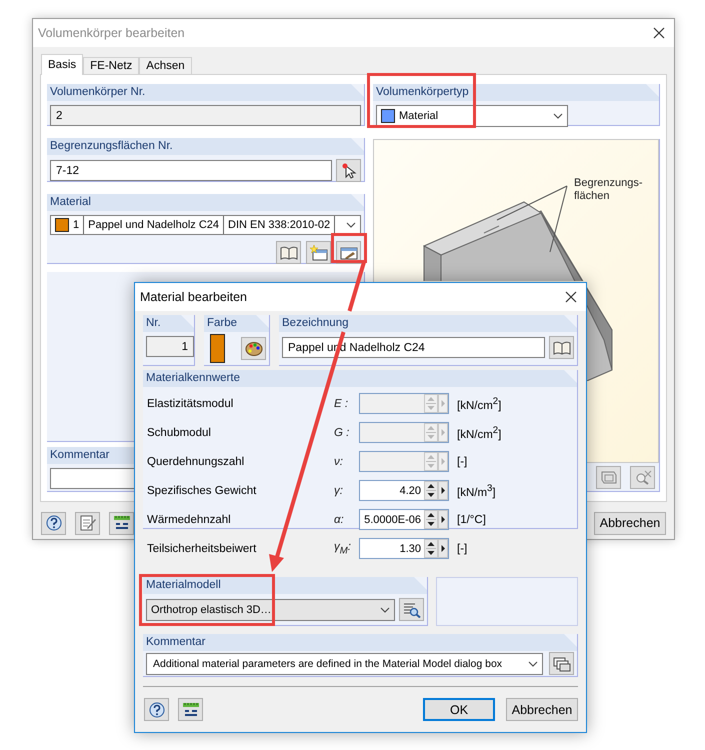 The width and height of the screenshot is (705, 750). Describe the element at coordinates (111, 33) in the screenshot. I see `window-title: Volumenkörper bearbeiten` at that location.